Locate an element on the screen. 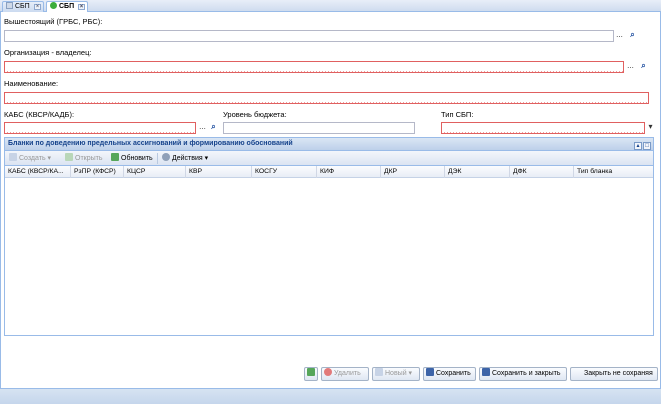 The image size is (661, 404). close-nosave-button: Закрыть не сохраняя is located at coordinates (614, 374).